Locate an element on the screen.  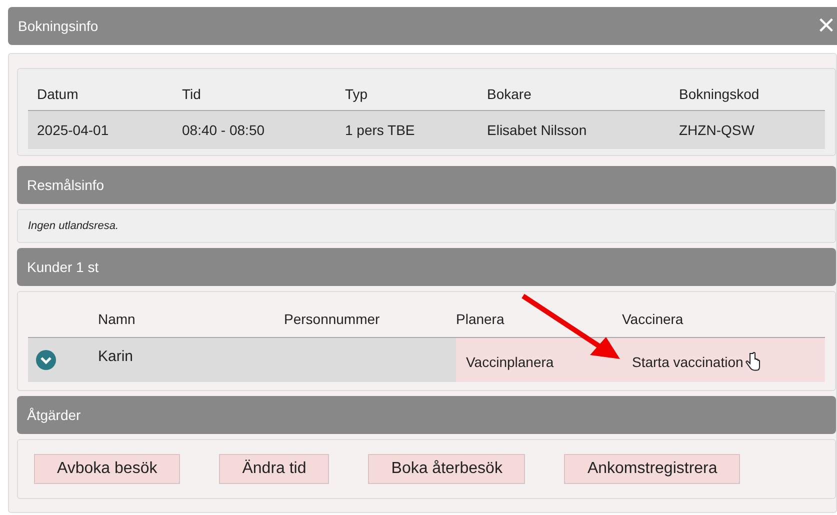
window-title: Bokningsinfo is located at coordinates (58, 26).